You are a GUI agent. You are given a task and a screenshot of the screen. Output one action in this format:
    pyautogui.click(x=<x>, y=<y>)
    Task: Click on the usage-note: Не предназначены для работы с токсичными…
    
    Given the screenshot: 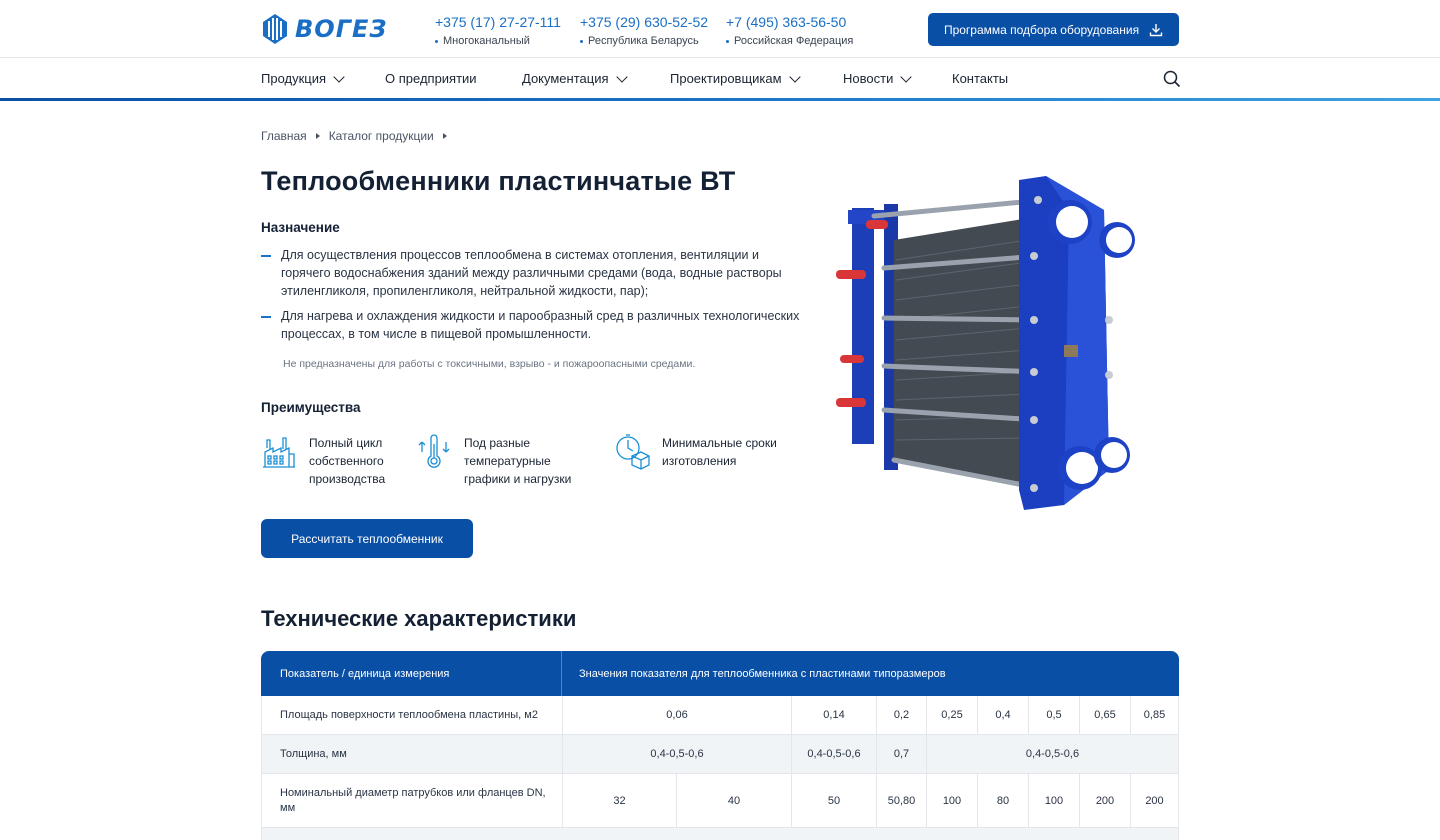 What is the action you would take?
    pyautogui.click(x=489, y=364)
    